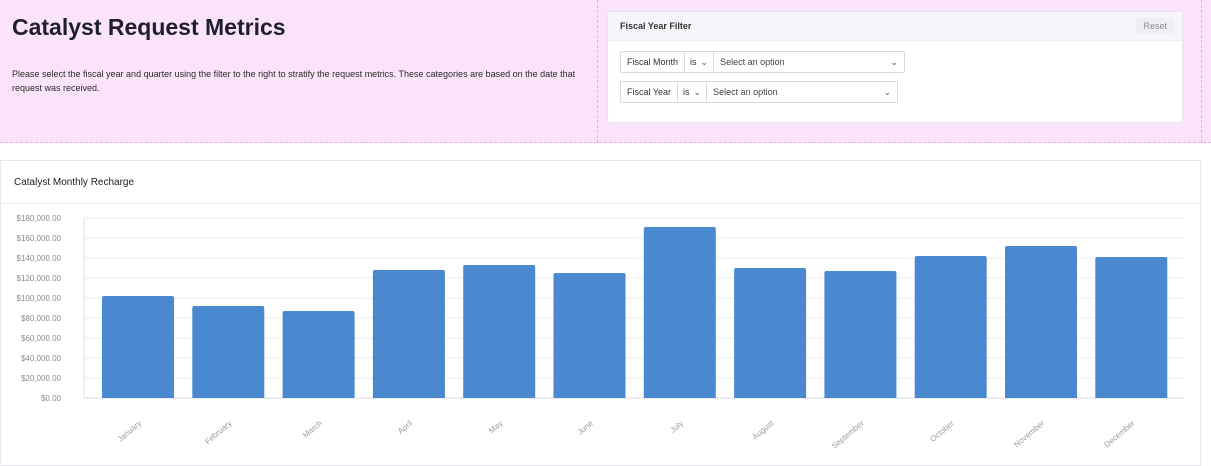  Describe the element at coordinates (1131, 327) in the screenshot. I see `bar-december` at that location.